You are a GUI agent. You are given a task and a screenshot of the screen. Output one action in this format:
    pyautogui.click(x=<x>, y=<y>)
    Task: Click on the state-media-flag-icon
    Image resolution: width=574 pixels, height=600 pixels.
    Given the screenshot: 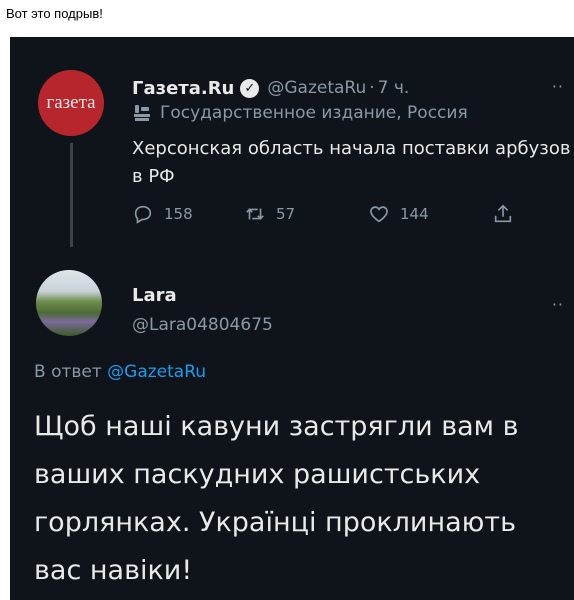 What is the action you would take?
    pyautogui.click(x=142, y=113)
    